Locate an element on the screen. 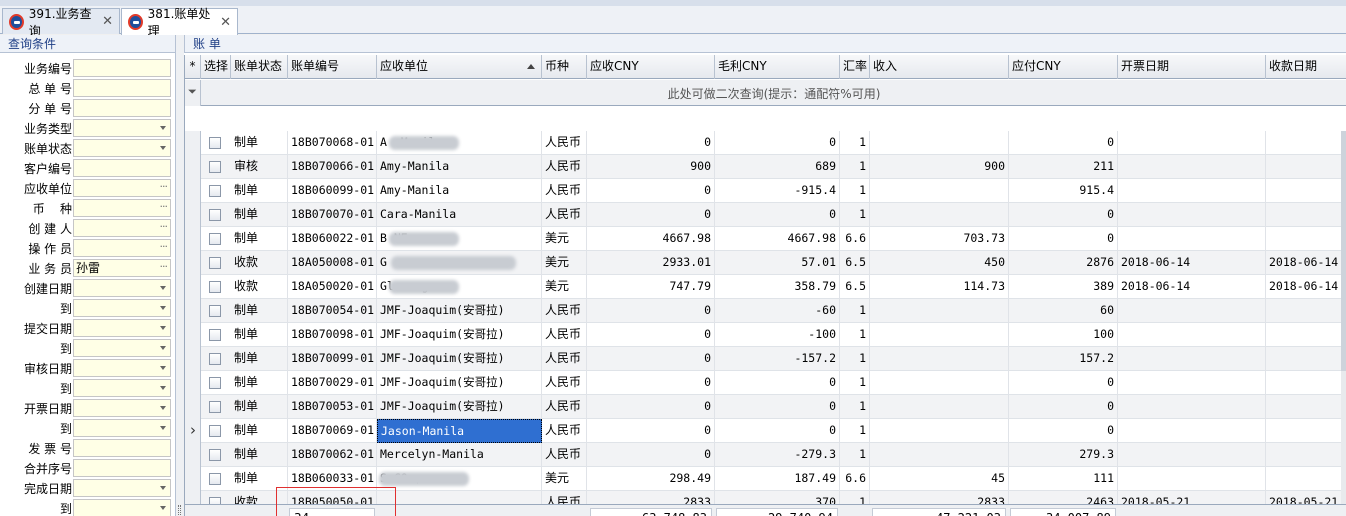 This screenshot has height=516, width=1346. cell-no: 18B070029-01 is located at coordinates (332, 383).